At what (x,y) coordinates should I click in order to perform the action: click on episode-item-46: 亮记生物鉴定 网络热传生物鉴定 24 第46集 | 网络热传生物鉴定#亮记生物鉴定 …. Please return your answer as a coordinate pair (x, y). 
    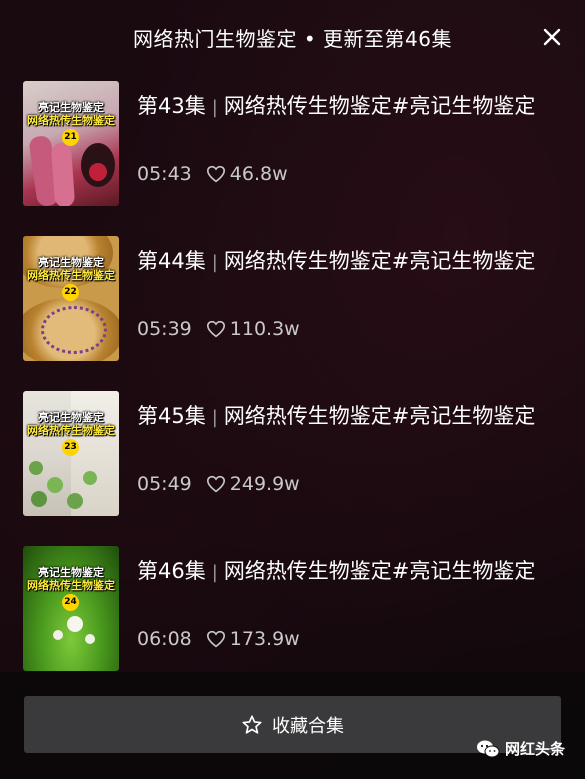
    Looking at the image, I should click on (293, 609).